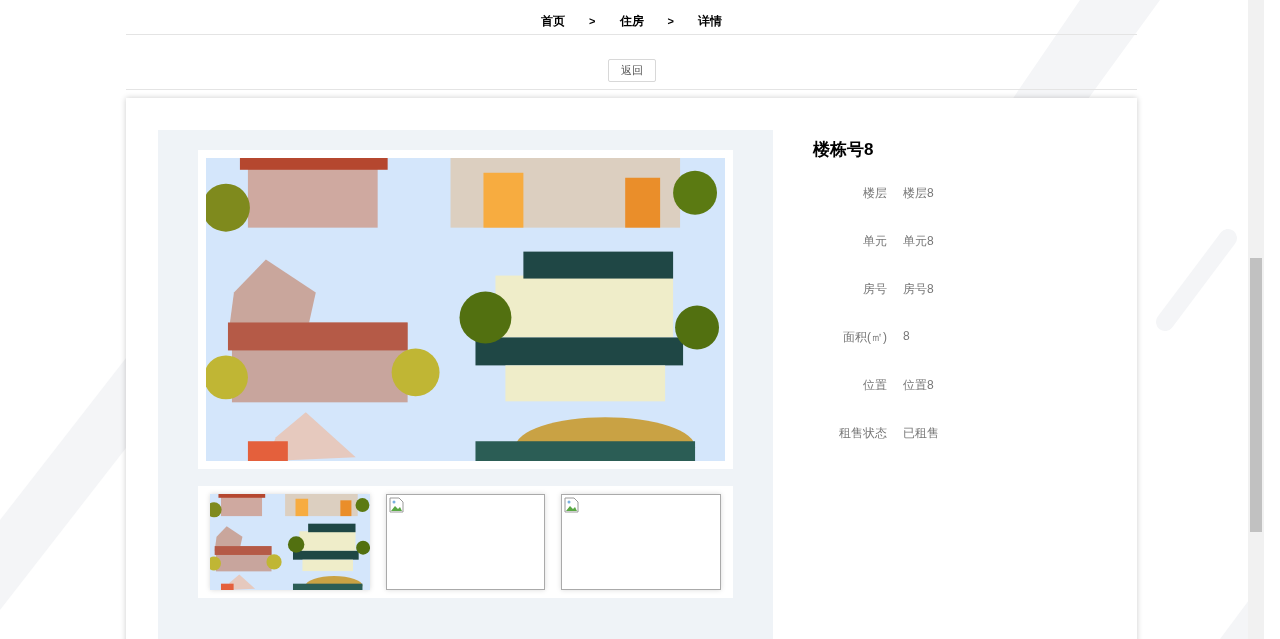 This screenshot has height=639, width=1280. I want to click on scrollbar, so click(1256, 319).